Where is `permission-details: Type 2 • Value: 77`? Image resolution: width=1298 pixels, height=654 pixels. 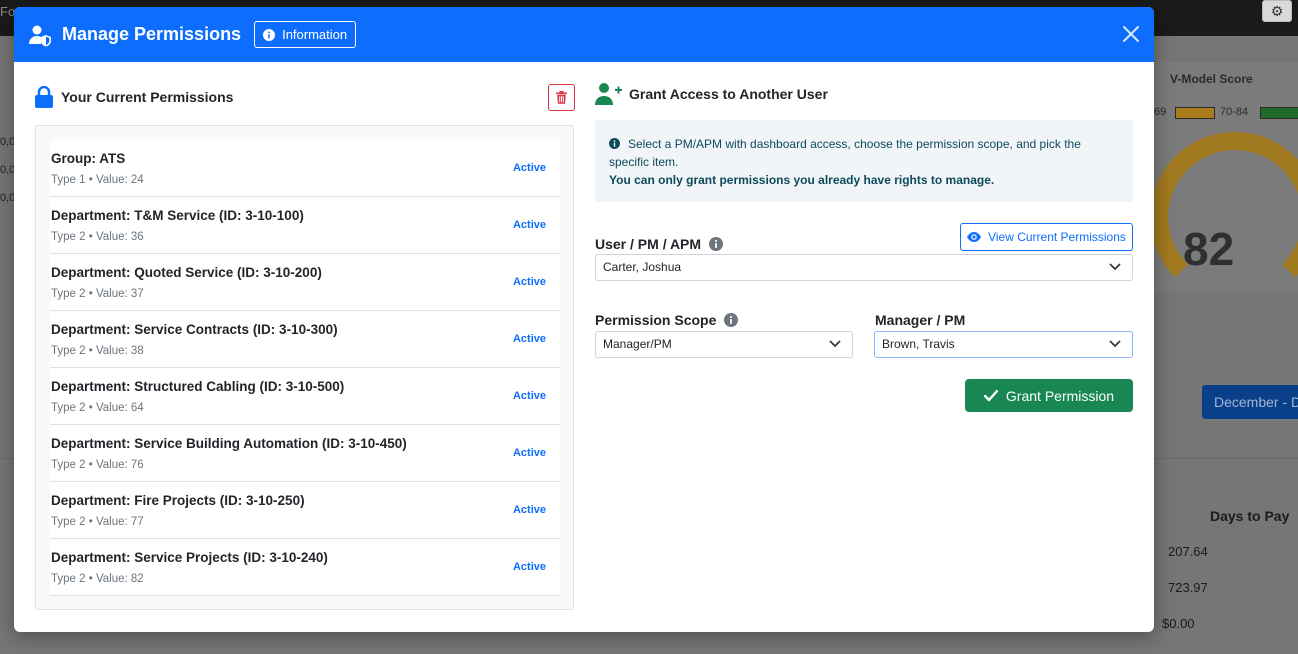 permission-details: Type 2 • Value: 77 is located at coordinates (97, 522).